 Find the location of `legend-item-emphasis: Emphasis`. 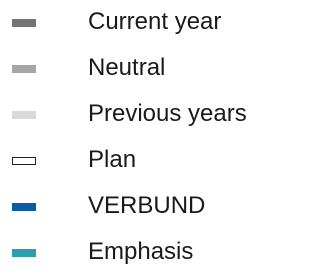

legend-item-emphasis: Emphasis is located at coordinates (132, 253).